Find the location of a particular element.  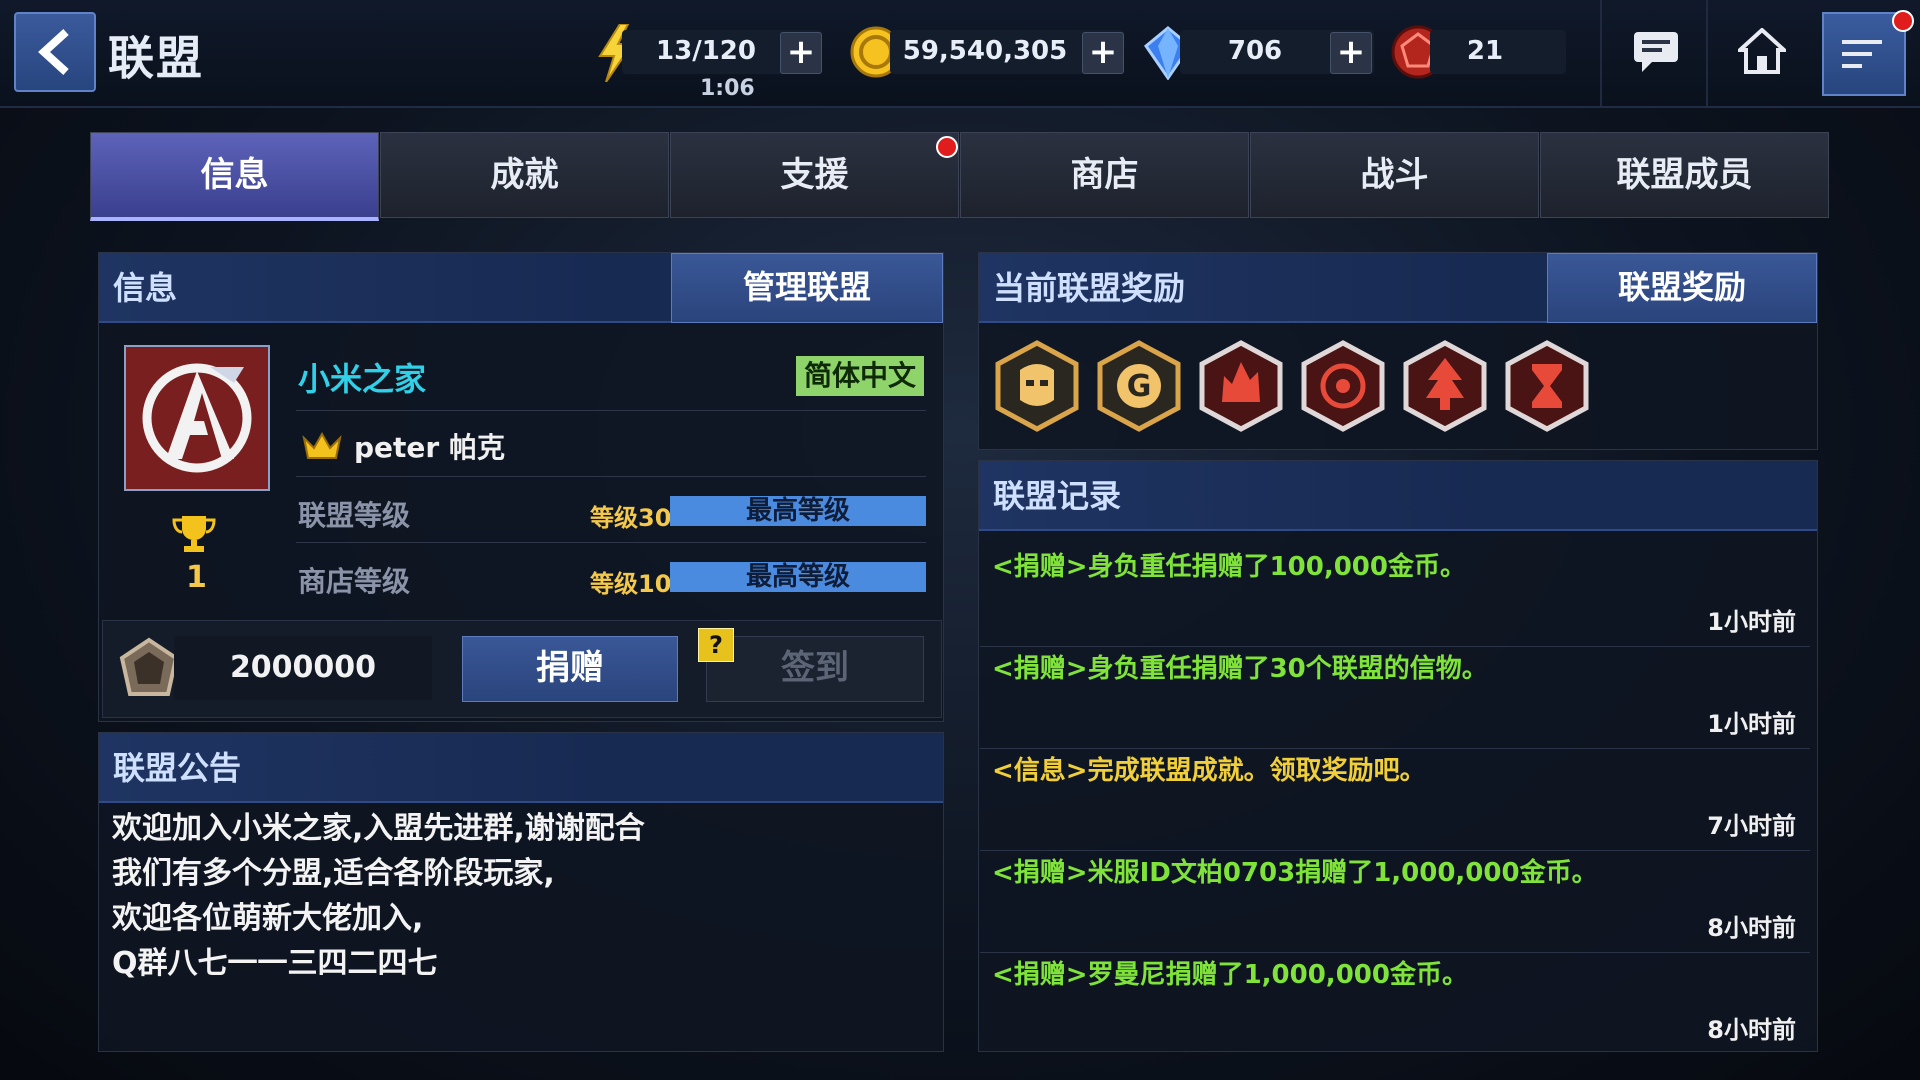

chevron-left-icon is located at coordinates (53, 52).